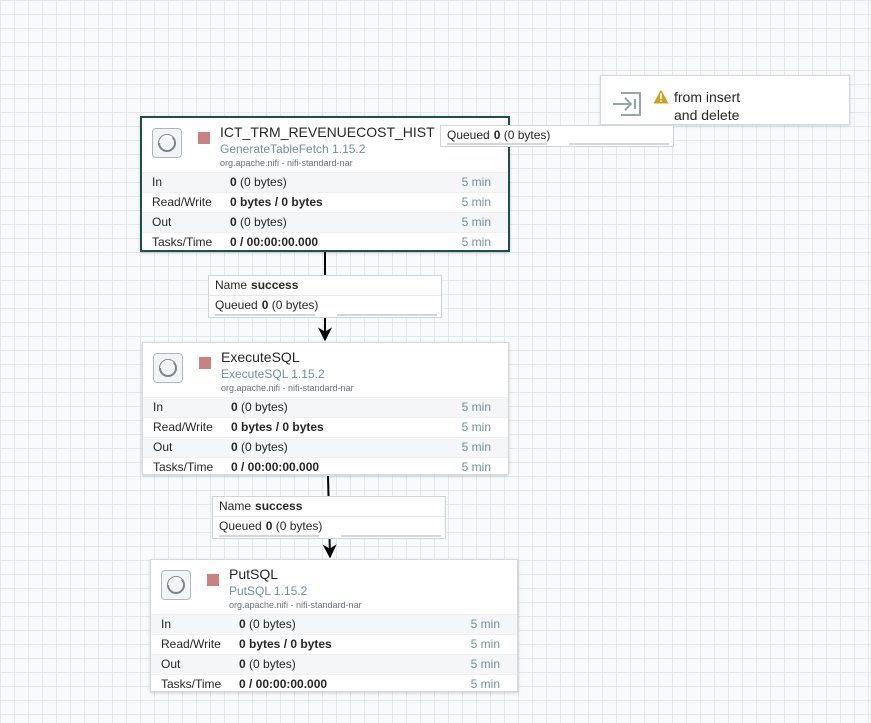 The image size is (871, 723). What do you see at coordinates (707, 115) in the screenshot?
I see `input-port-name-line2: and delete` at bounding box center [707, 115].